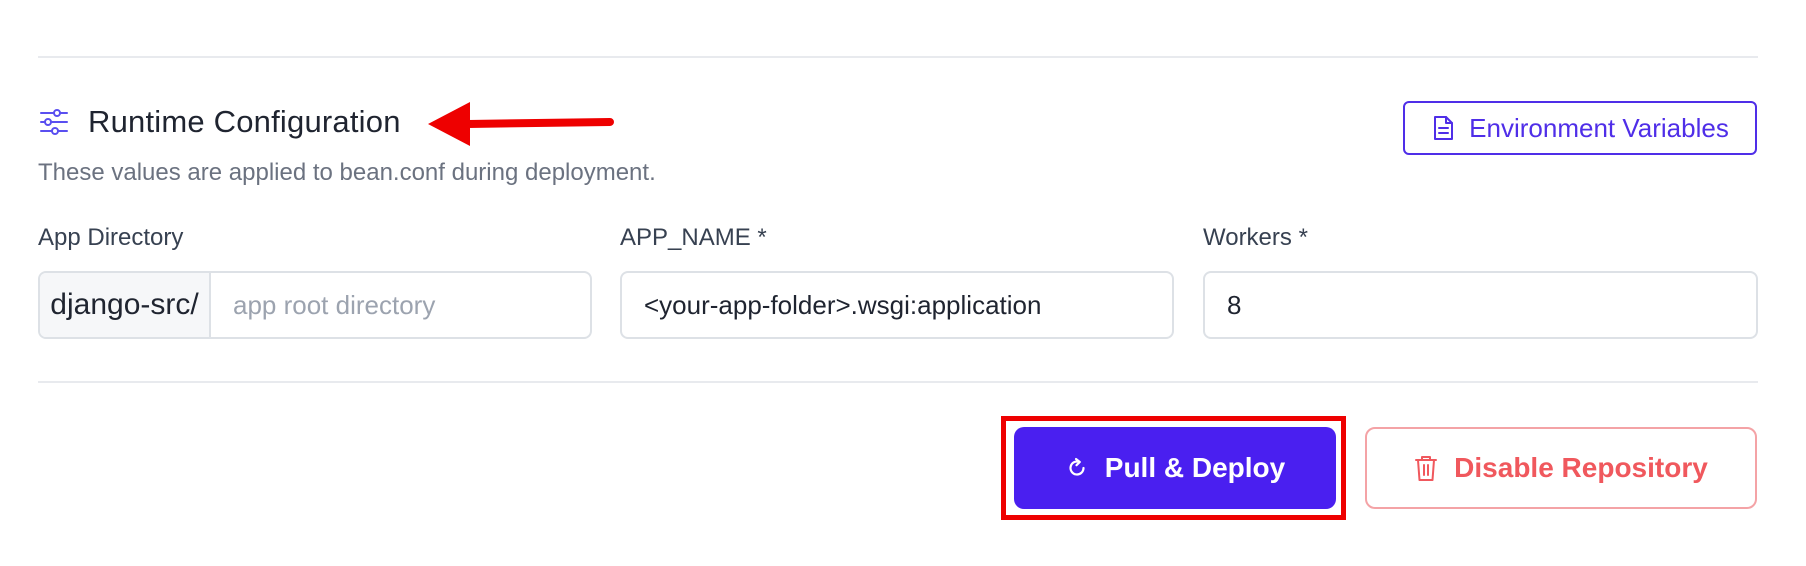 This screenshot has height=566, width=1806. I want to click on section-title: Runtime Configuration, so click(244, 121).